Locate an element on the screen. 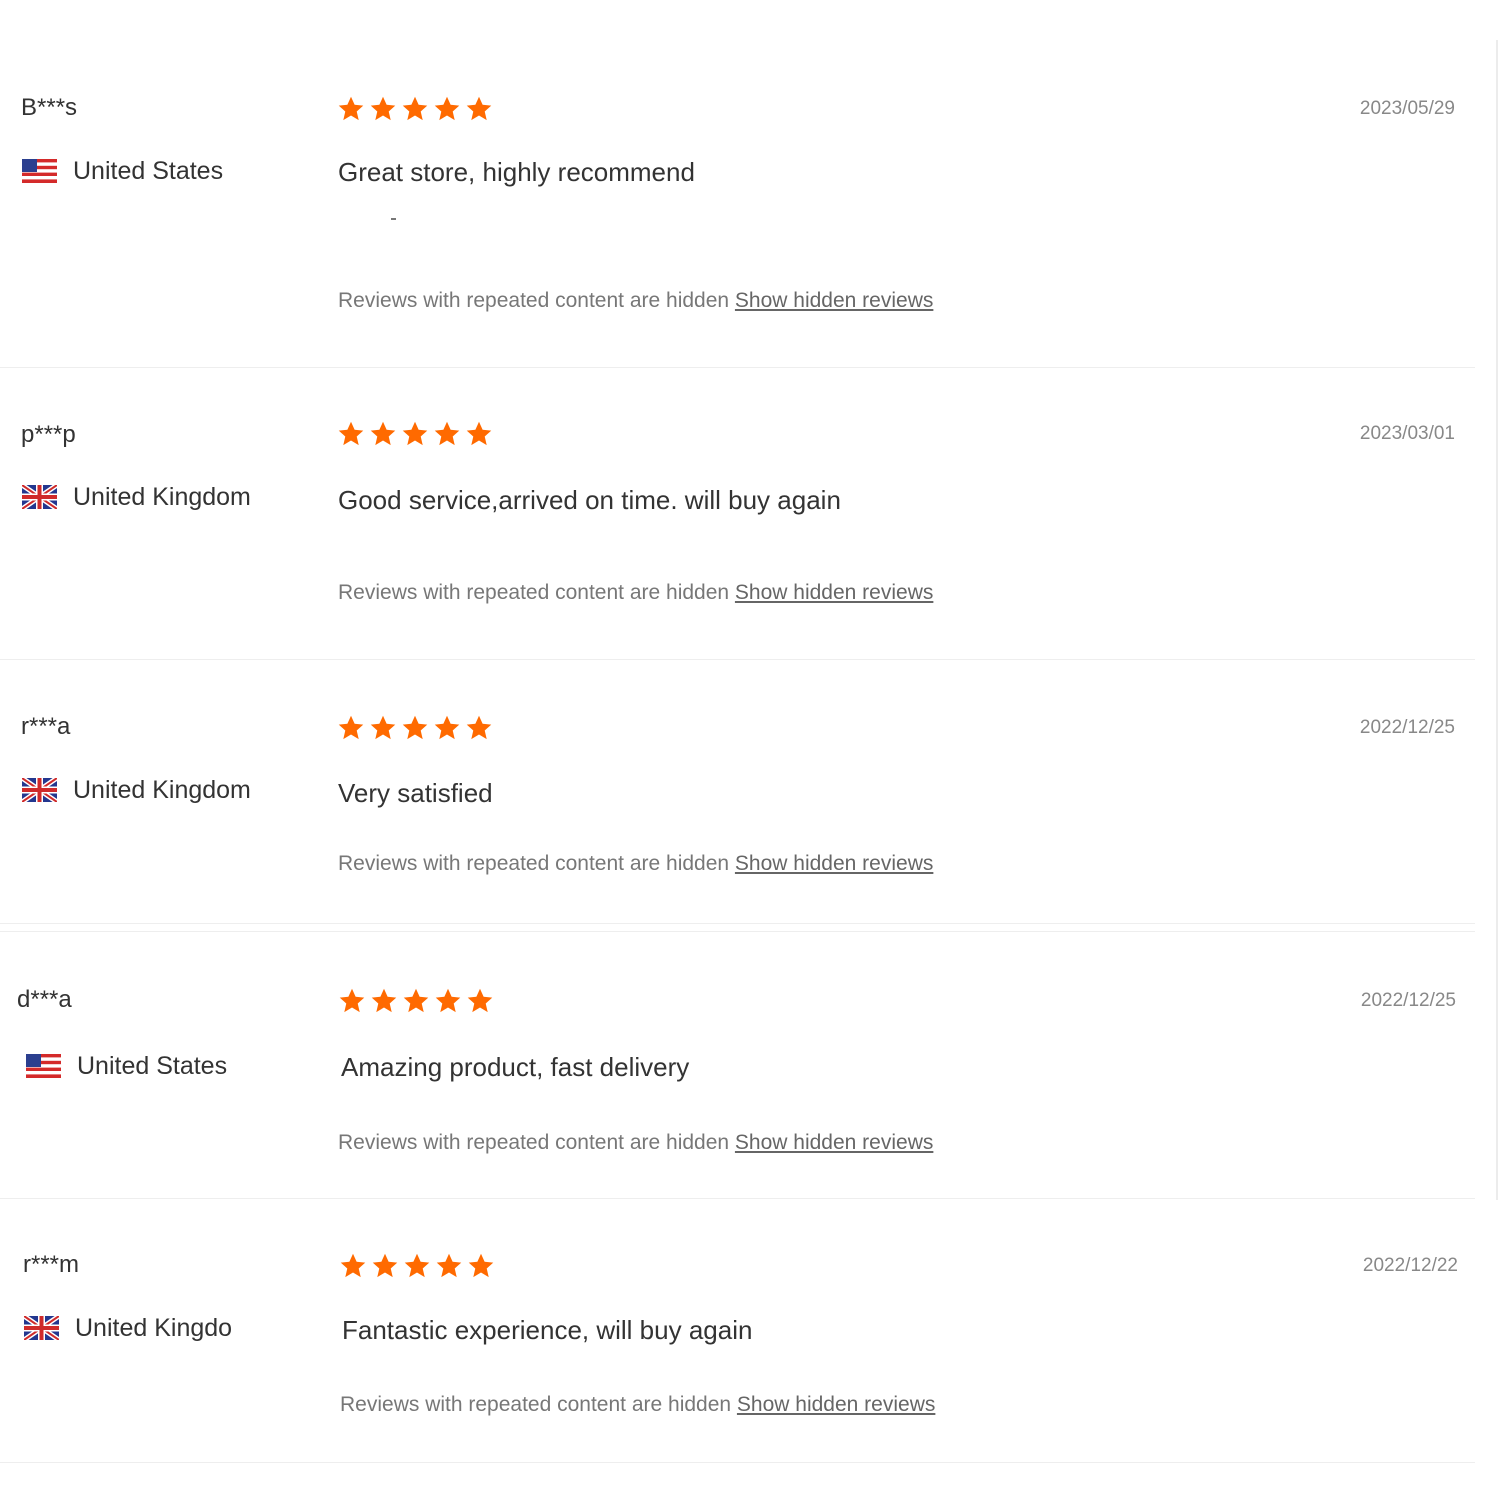 This screenshot has height=1500, width=1500. review-date: 2022/12/22 is located at coordinates (1410, 1265).